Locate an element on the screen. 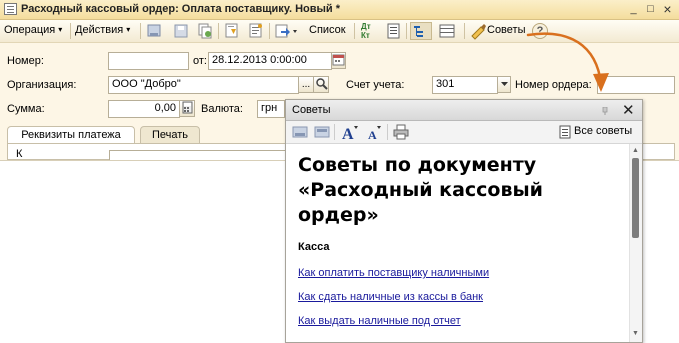 This screenshot has height=343, width=679. partial-field-label: К is located at coordinates (19, 154).